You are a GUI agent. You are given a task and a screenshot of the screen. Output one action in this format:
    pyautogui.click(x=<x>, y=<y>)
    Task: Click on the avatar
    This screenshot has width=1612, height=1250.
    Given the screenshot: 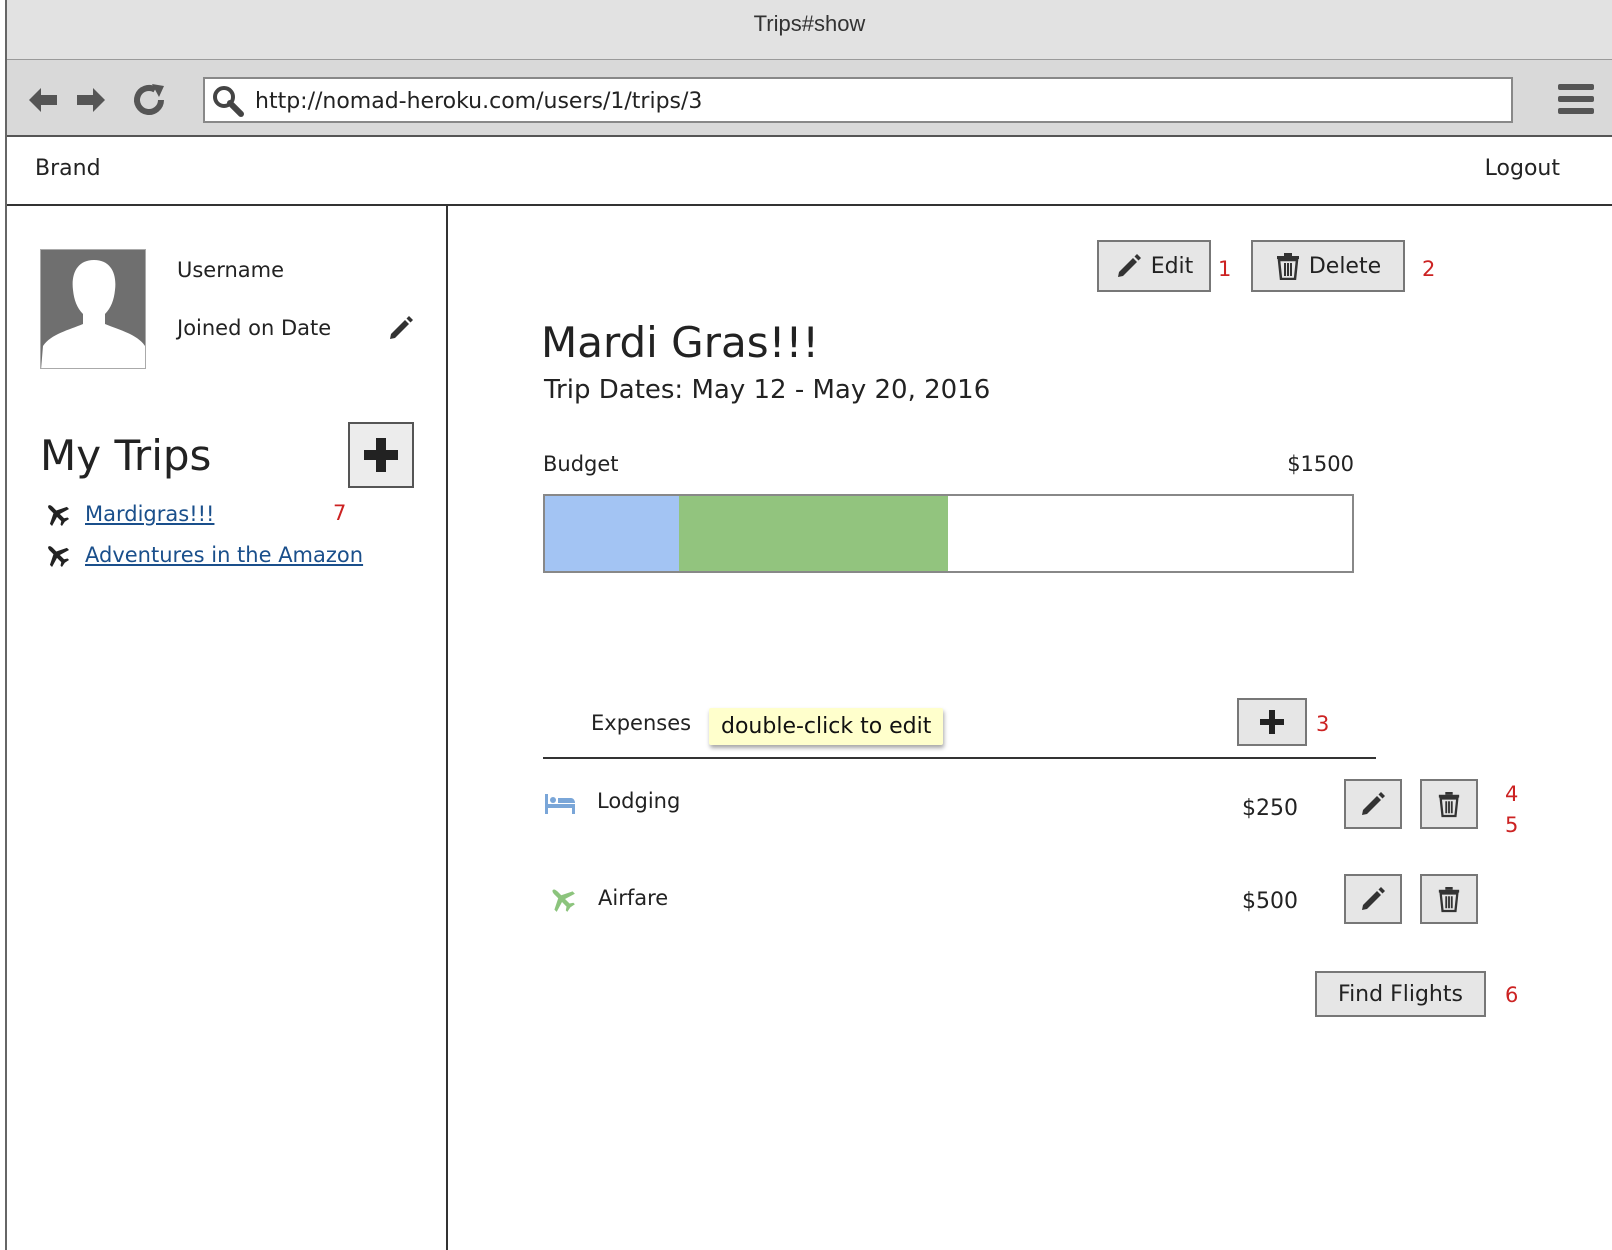 What is the action you would take?
    pyautogui.click(x=93, y=309)
    